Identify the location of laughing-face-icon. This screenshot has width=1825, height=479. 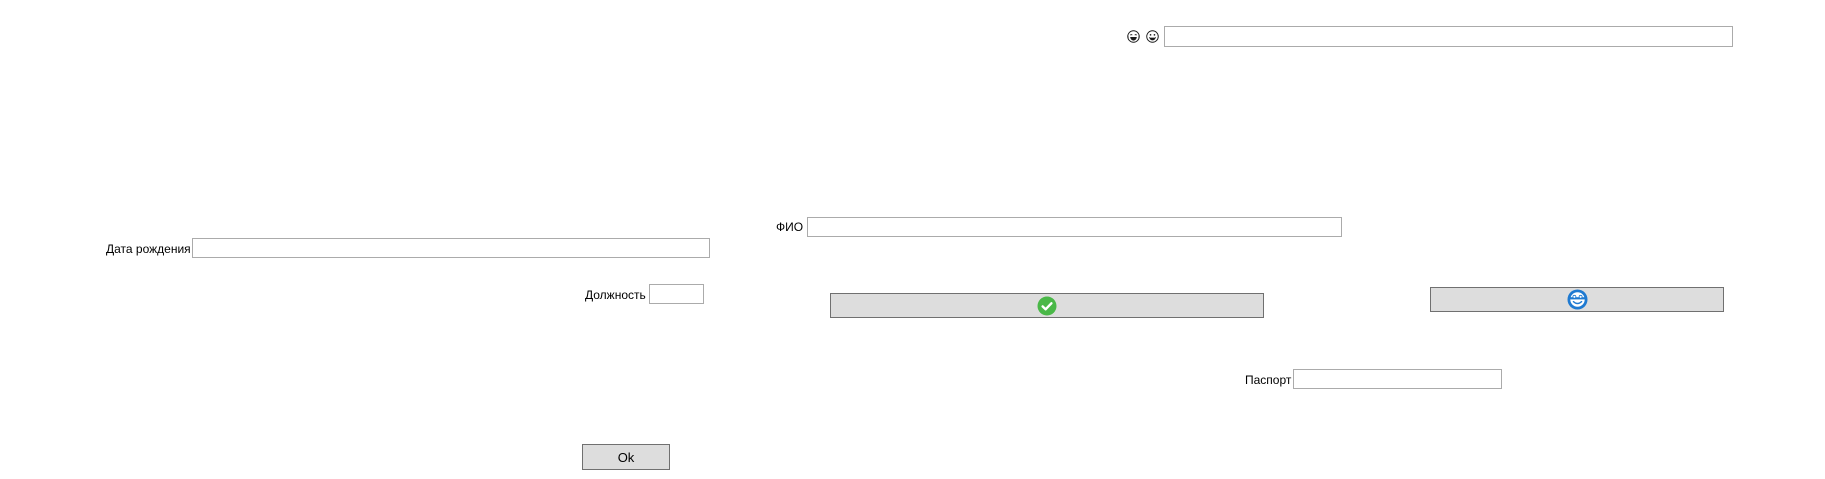
(1133, 36).